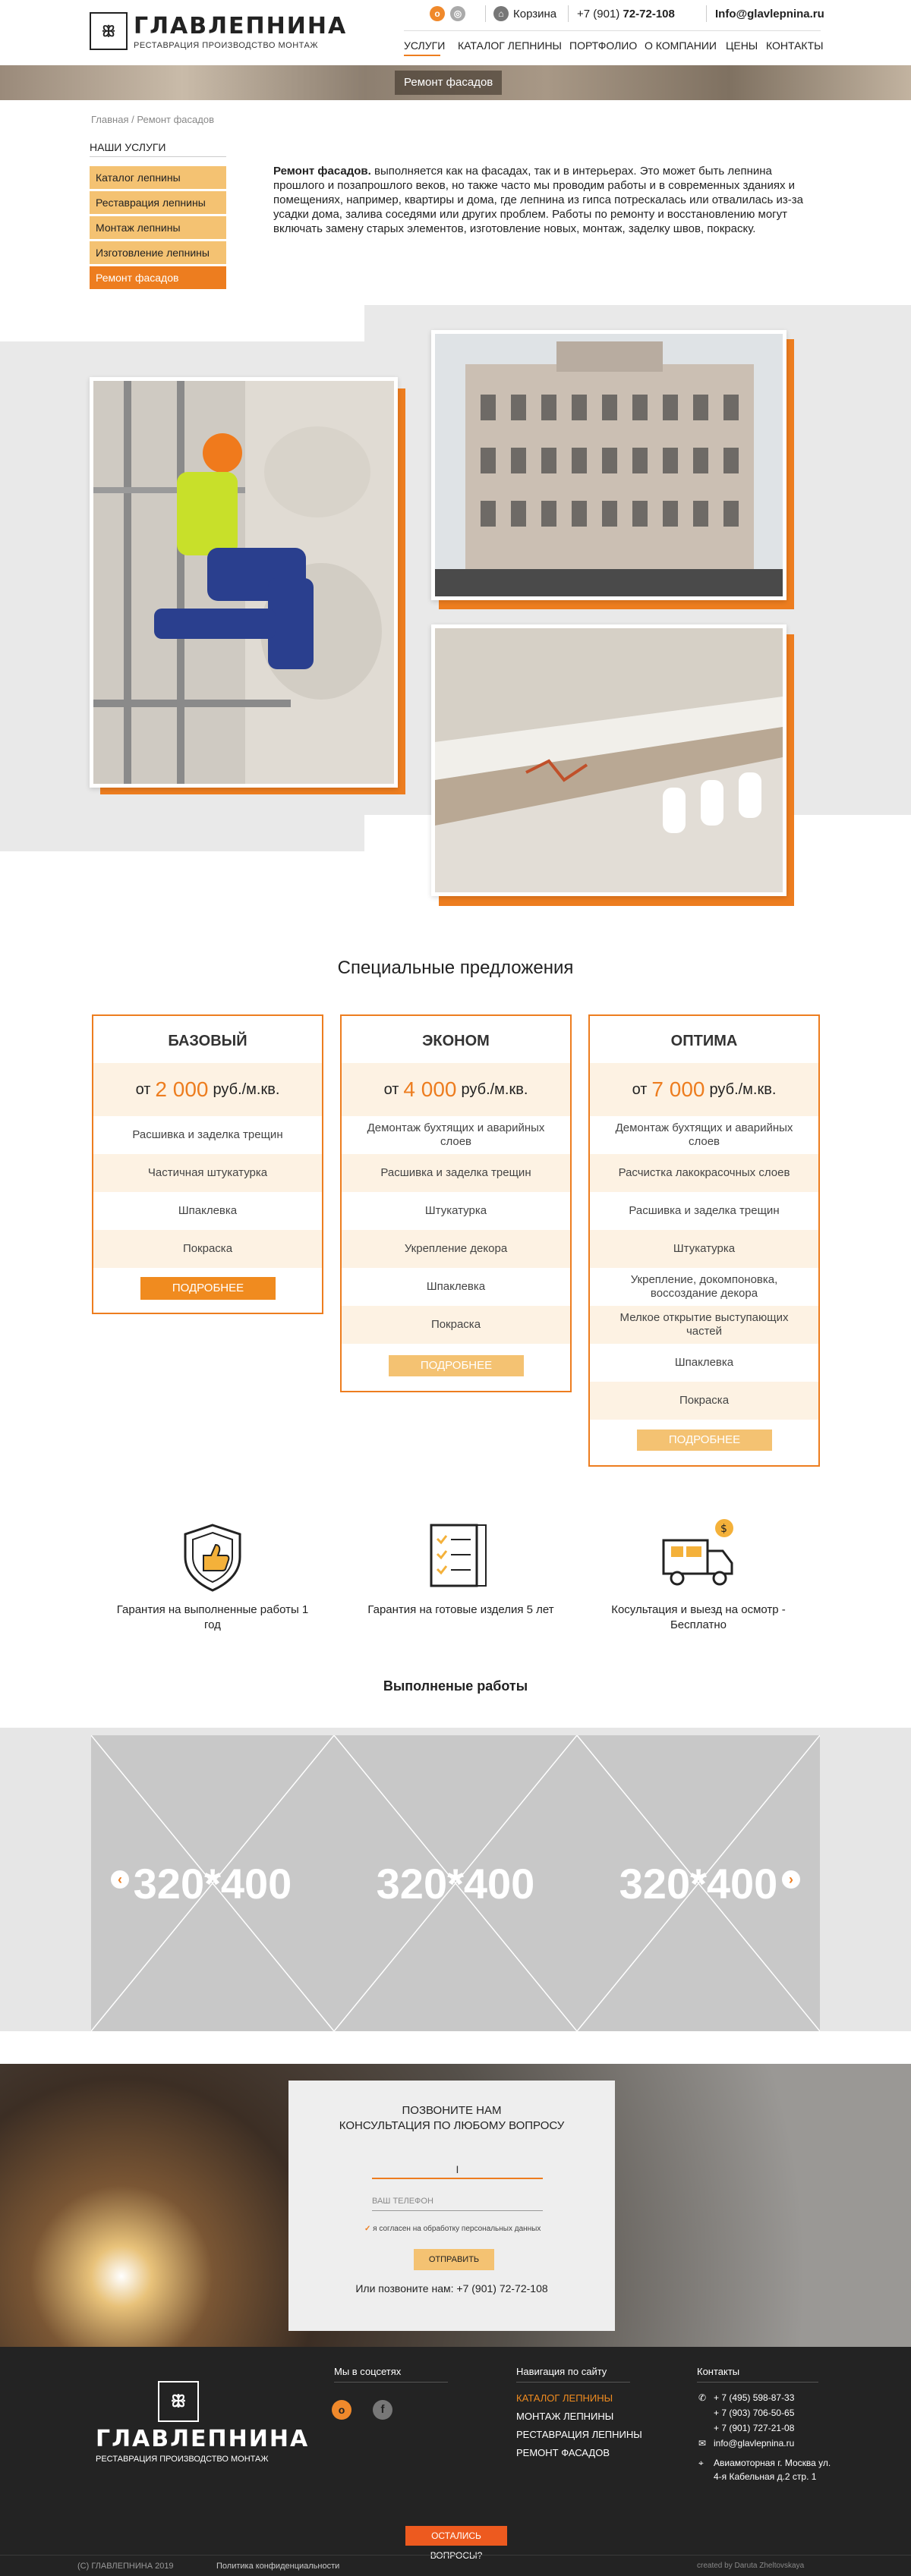 This screenshot has height=2576, width=911. I want to click on sidebar-item-manufacturing: Изготовление лепнины, so click(158, 252).